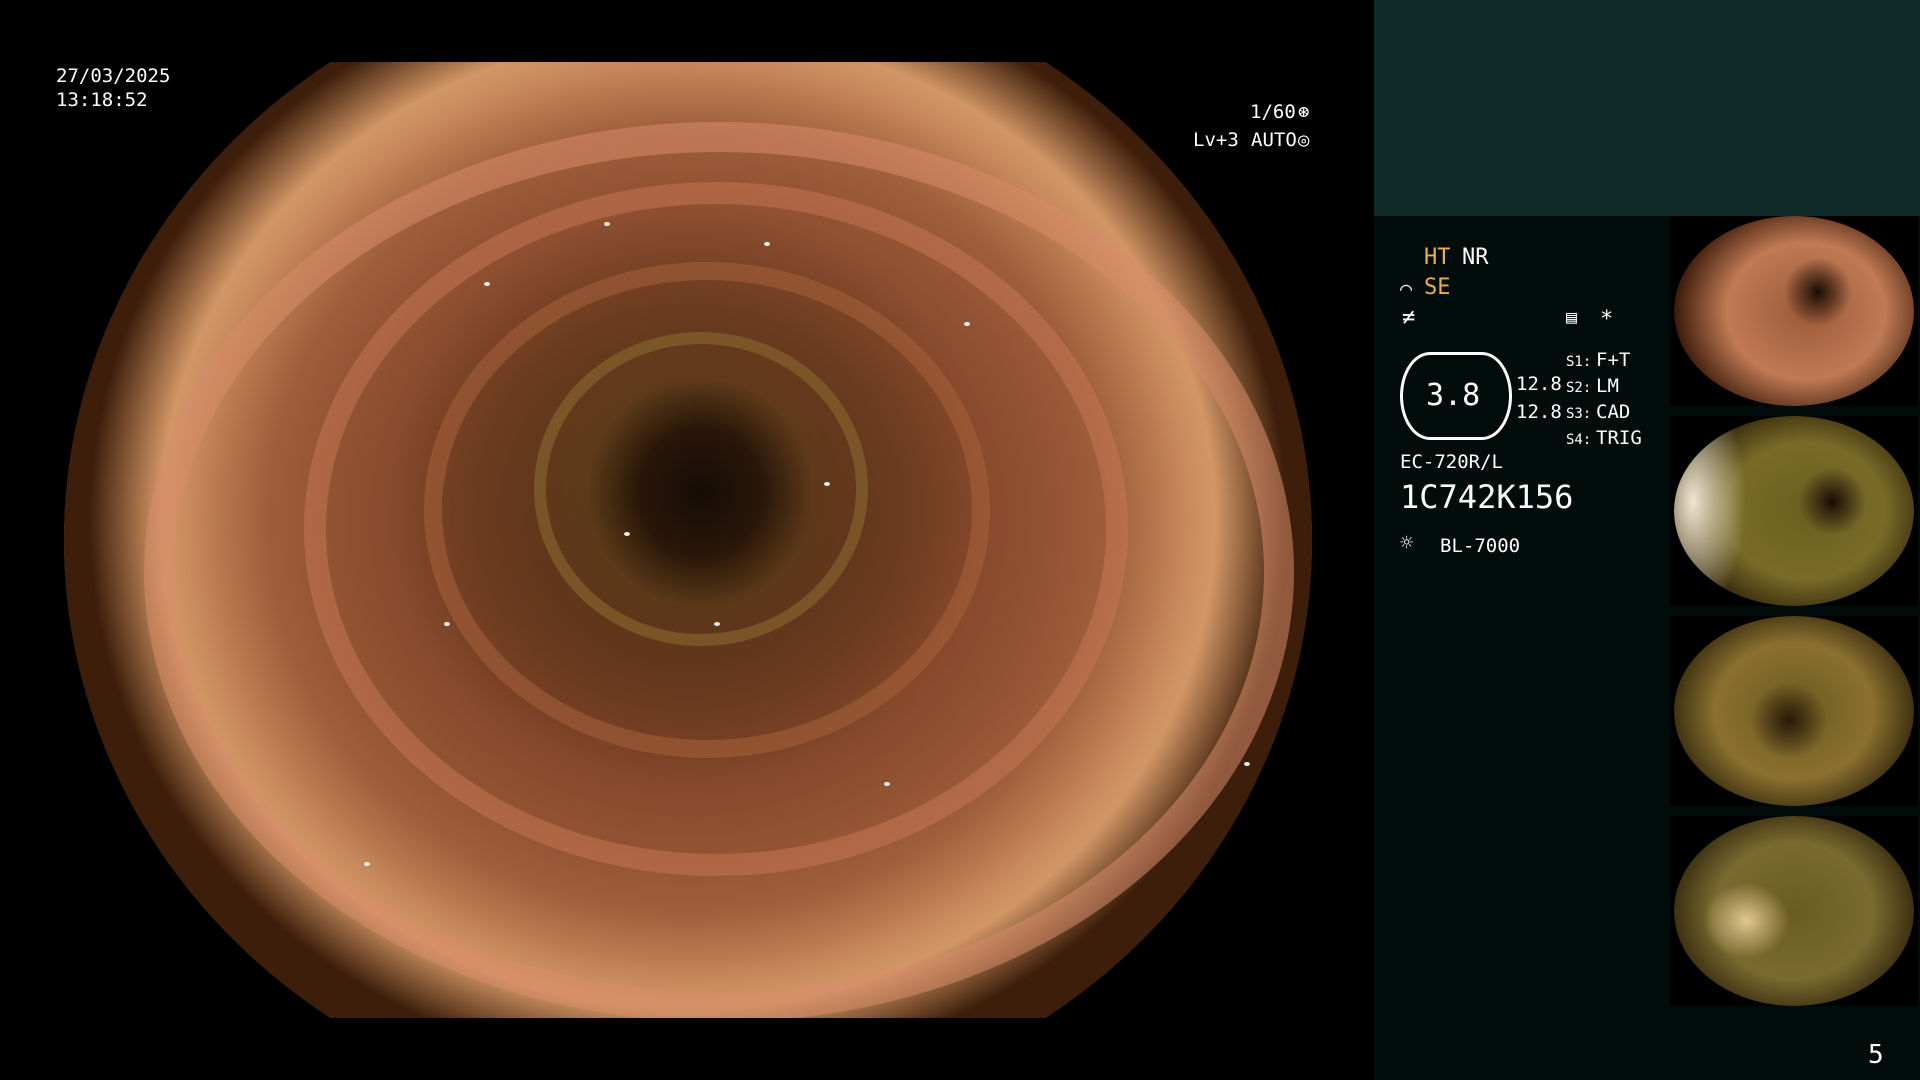 The width and height of the screenshot is (1920, 1080). Describe the element at coordinates (1647, 108) in the screenshot. I see `side-panel-header` at that location.